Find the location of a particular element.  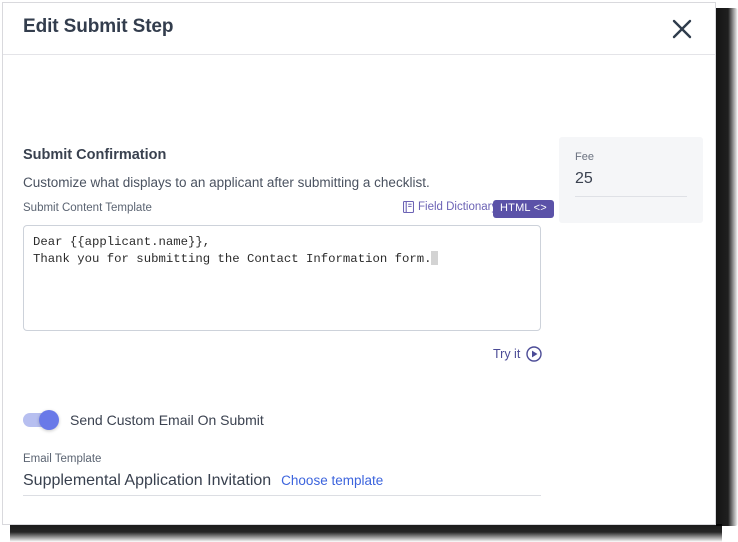

send-custom-email-toggle-row: Send Custom Email On Submit is located at coordinates (143, 420).